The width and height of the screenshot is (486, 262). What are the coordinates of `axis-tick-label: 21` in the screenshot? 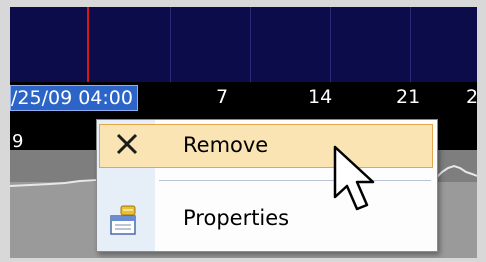 It's located at (408, 97).